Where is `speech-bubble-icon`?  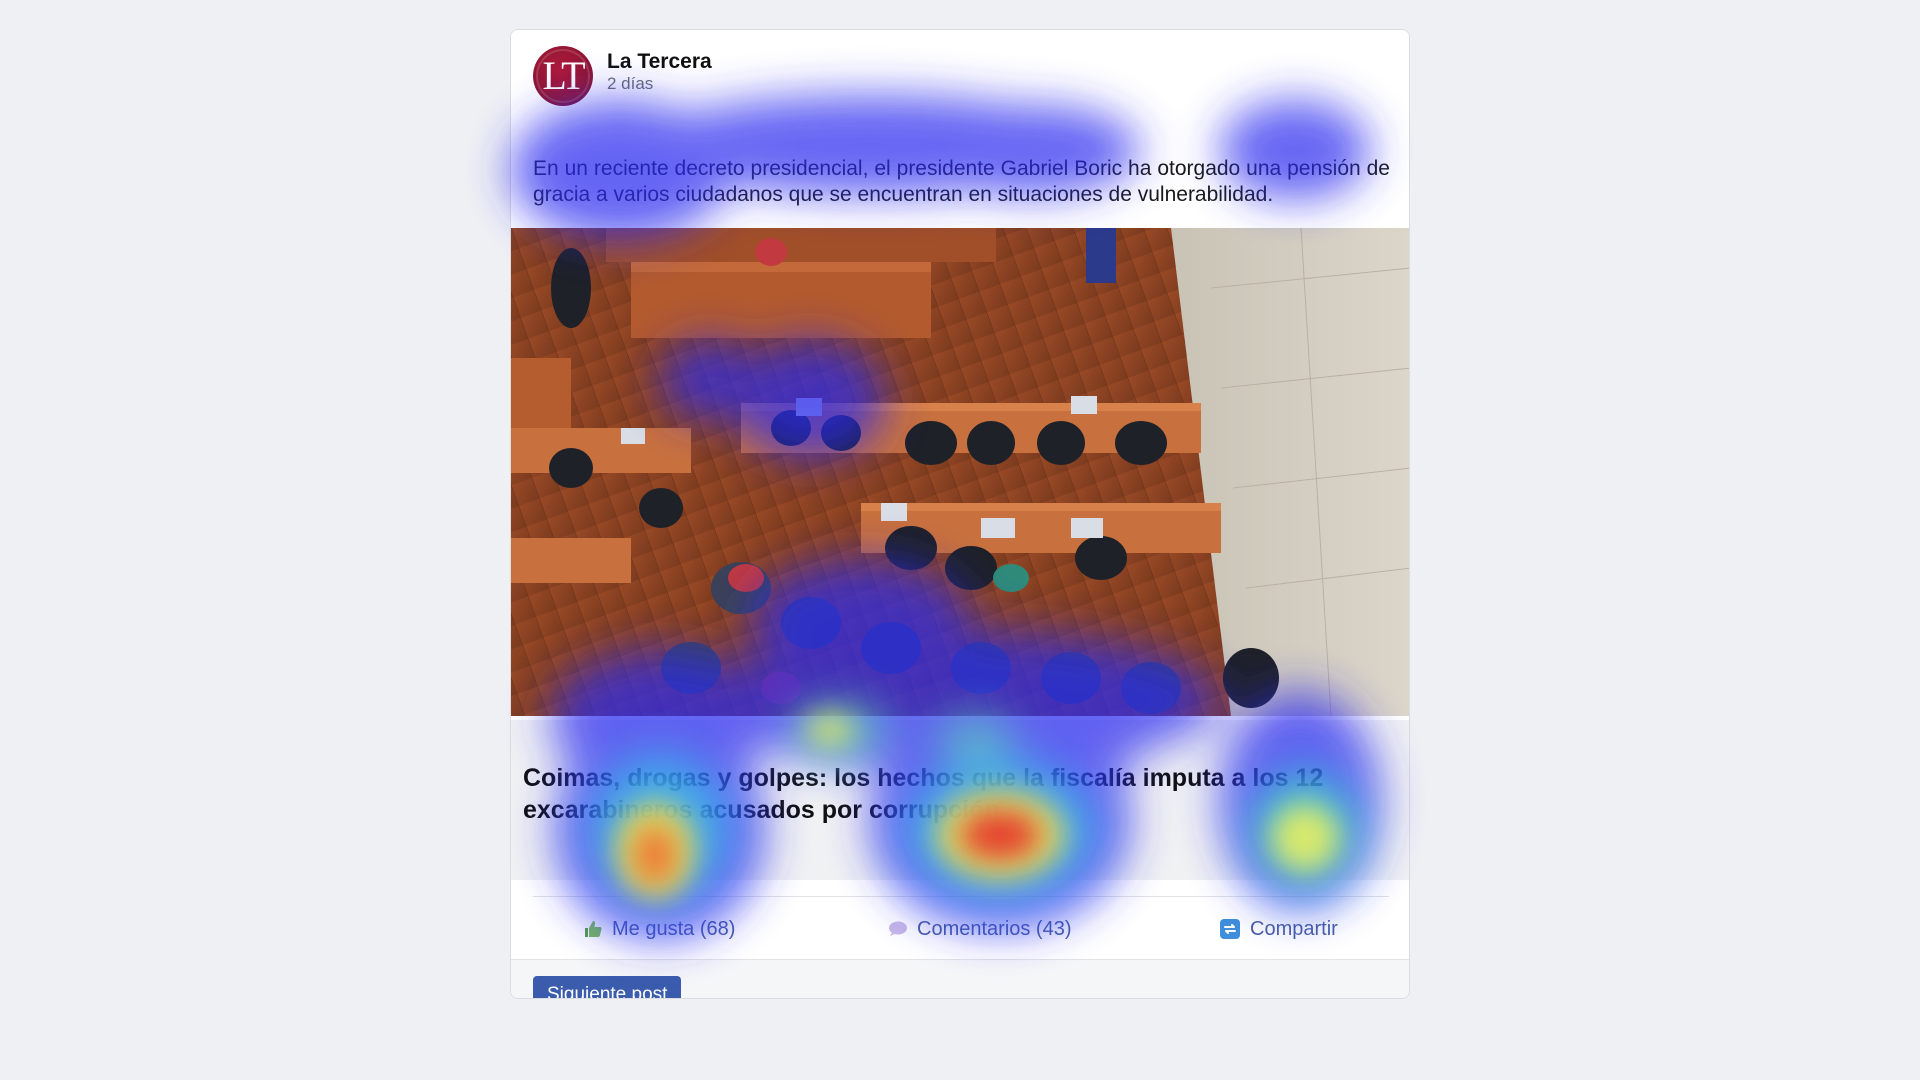
speech-bubble-icon is located at coordinates (897, 929).